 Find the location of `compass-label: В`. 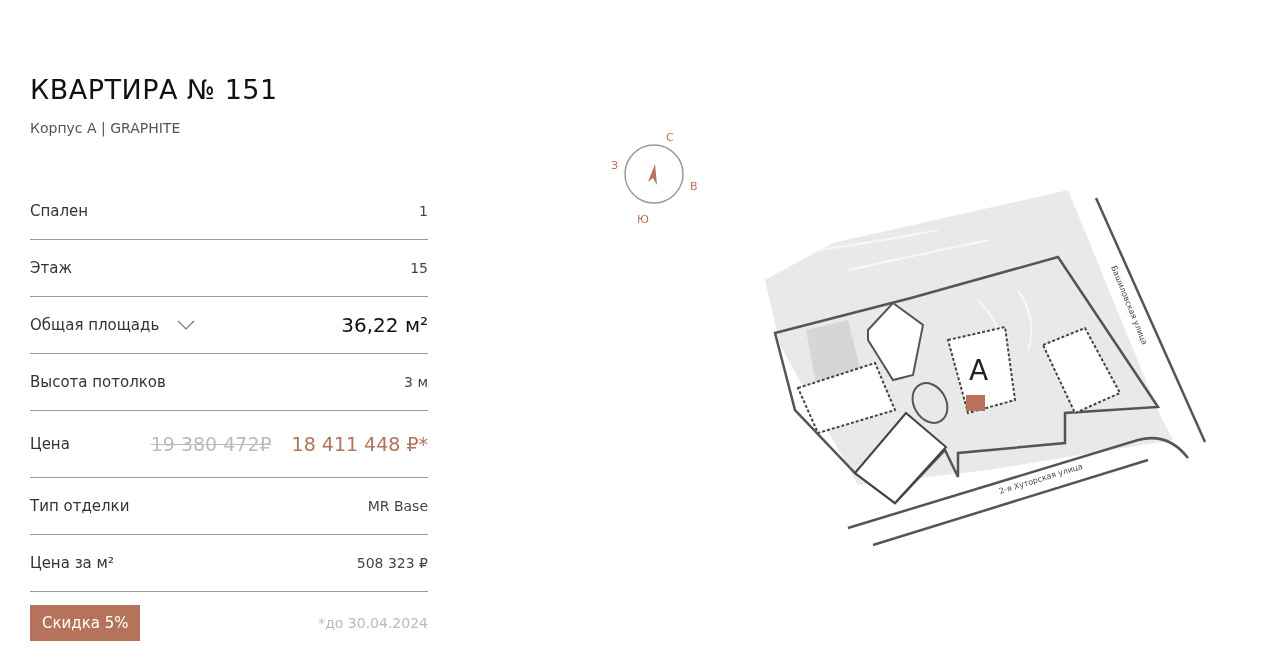

compass-label: В is located at coordinates (694, 186).